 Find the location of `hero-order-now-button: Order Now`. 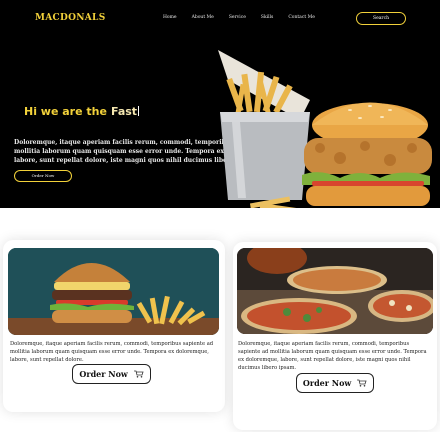

hero-order-now-button: Order Now is located at coordinates (43, 176).